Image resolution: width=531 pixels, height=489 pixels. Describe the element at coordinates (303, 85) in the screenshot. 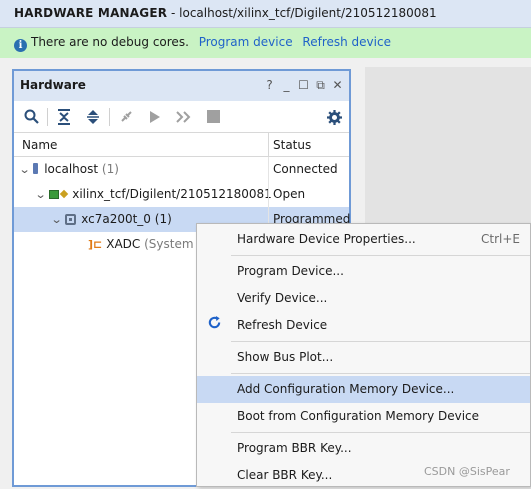

I see `maximize-icon: ☐` at that location.